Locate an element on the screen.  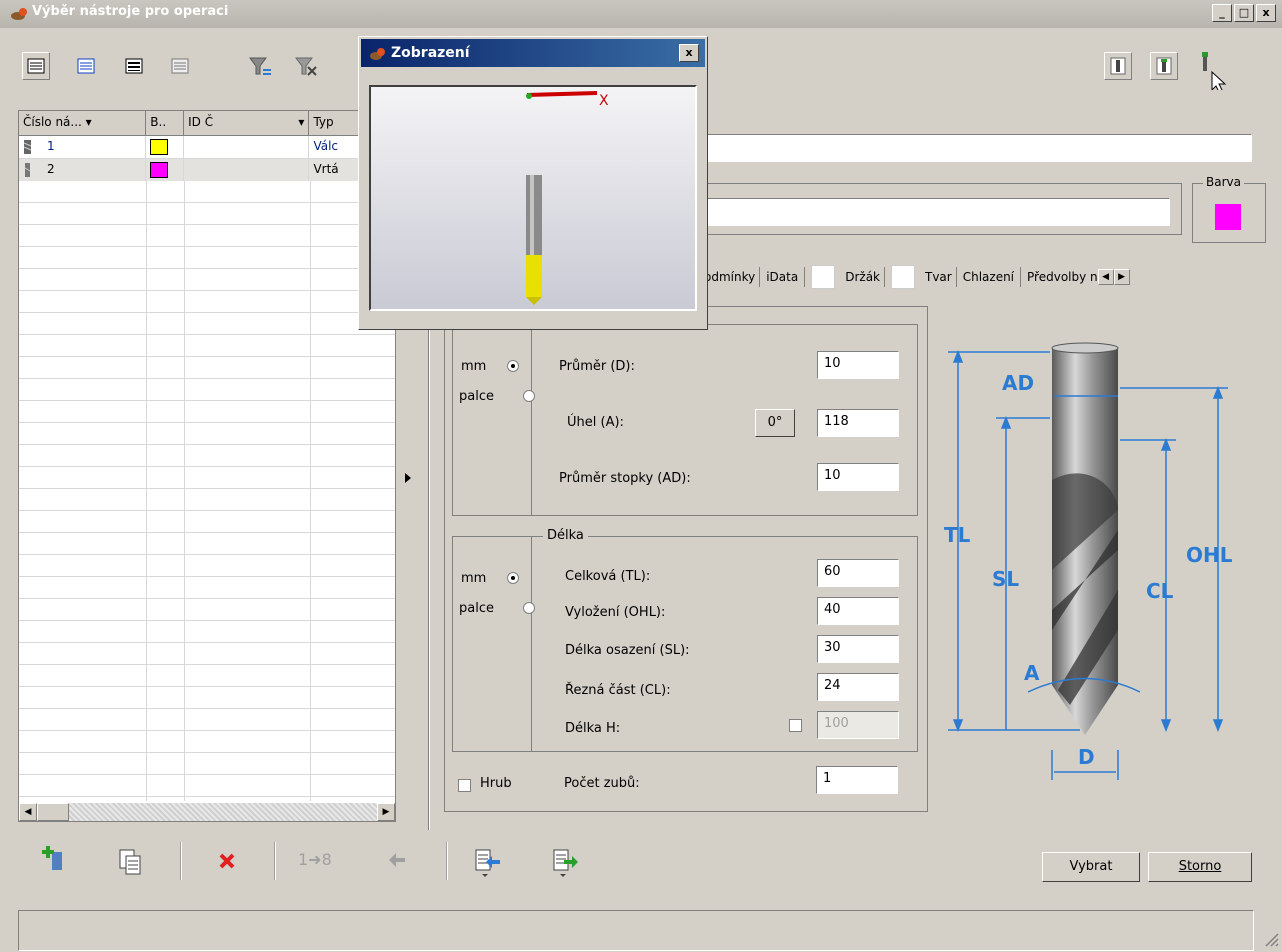
table-row: 2 Vrtá is located at coordinates (207, 170).